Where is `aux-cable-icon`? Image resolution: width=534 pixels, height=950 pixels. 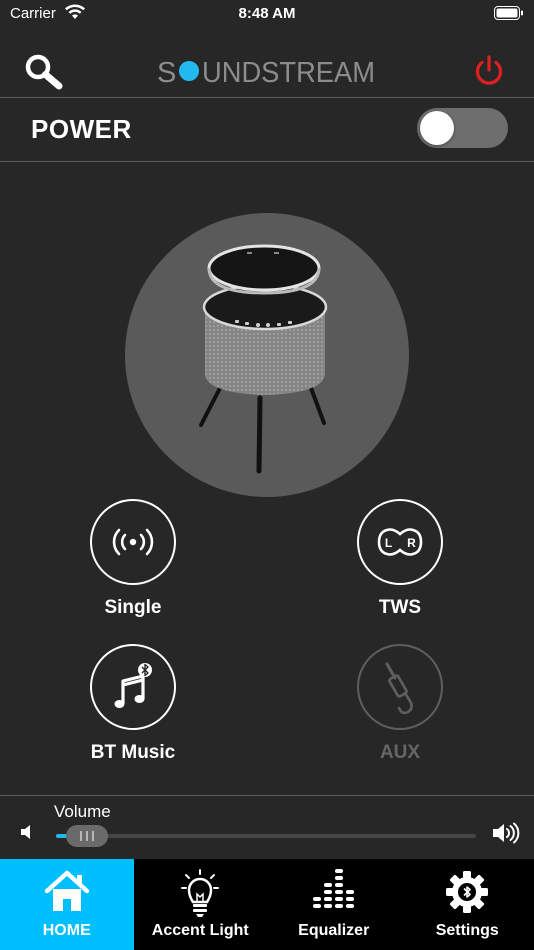
aux-cable-icon is located at coordinates (399, 688).